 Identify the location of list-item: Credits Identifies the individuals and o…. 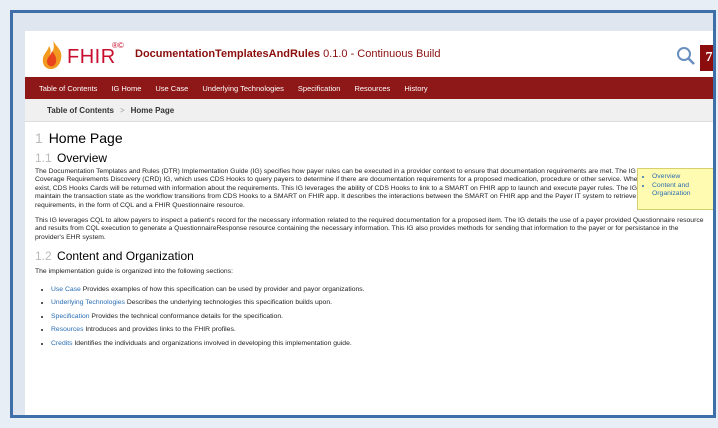
(380, 344).